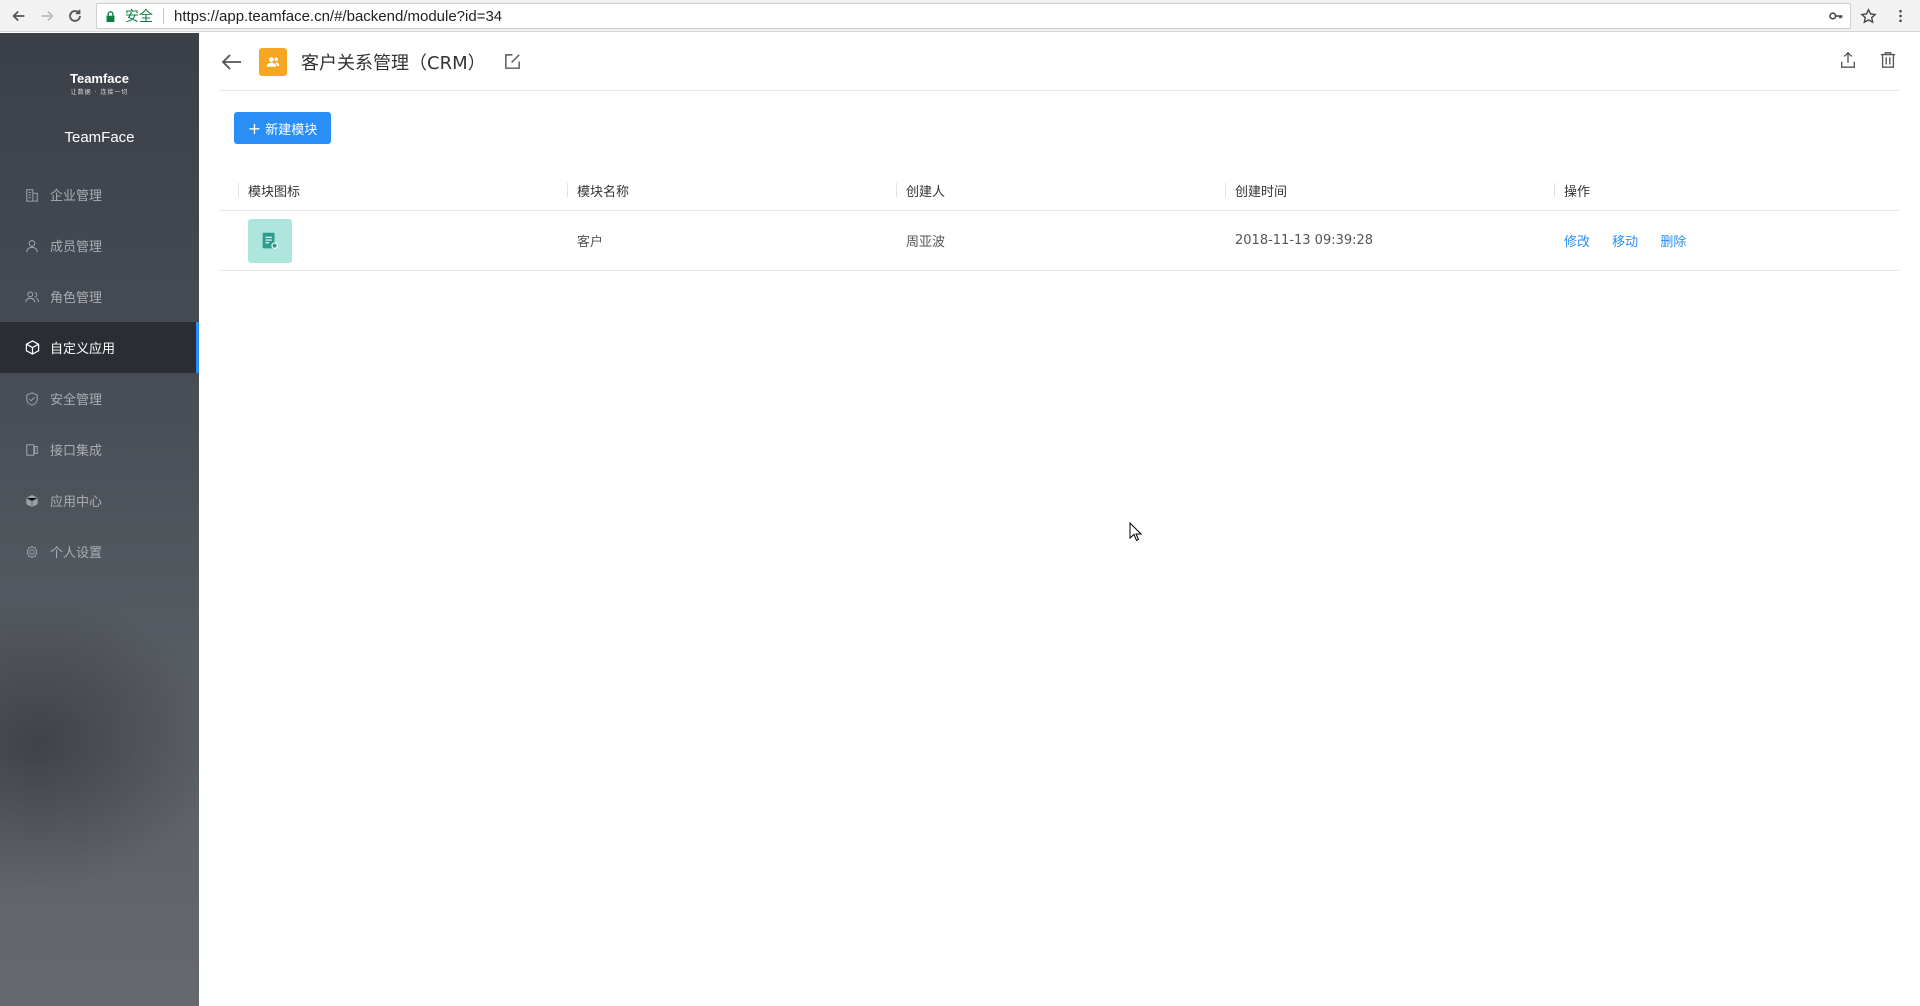  What do you see at coordinates (139, 16) in the screenshot?
I see `secure-label: 安全` at bounding box center [139, 16].